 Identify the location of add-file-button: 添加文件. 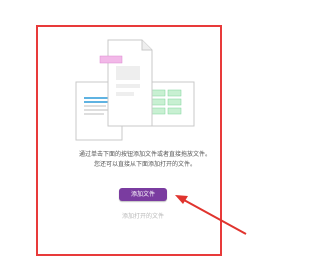
(143, 194).